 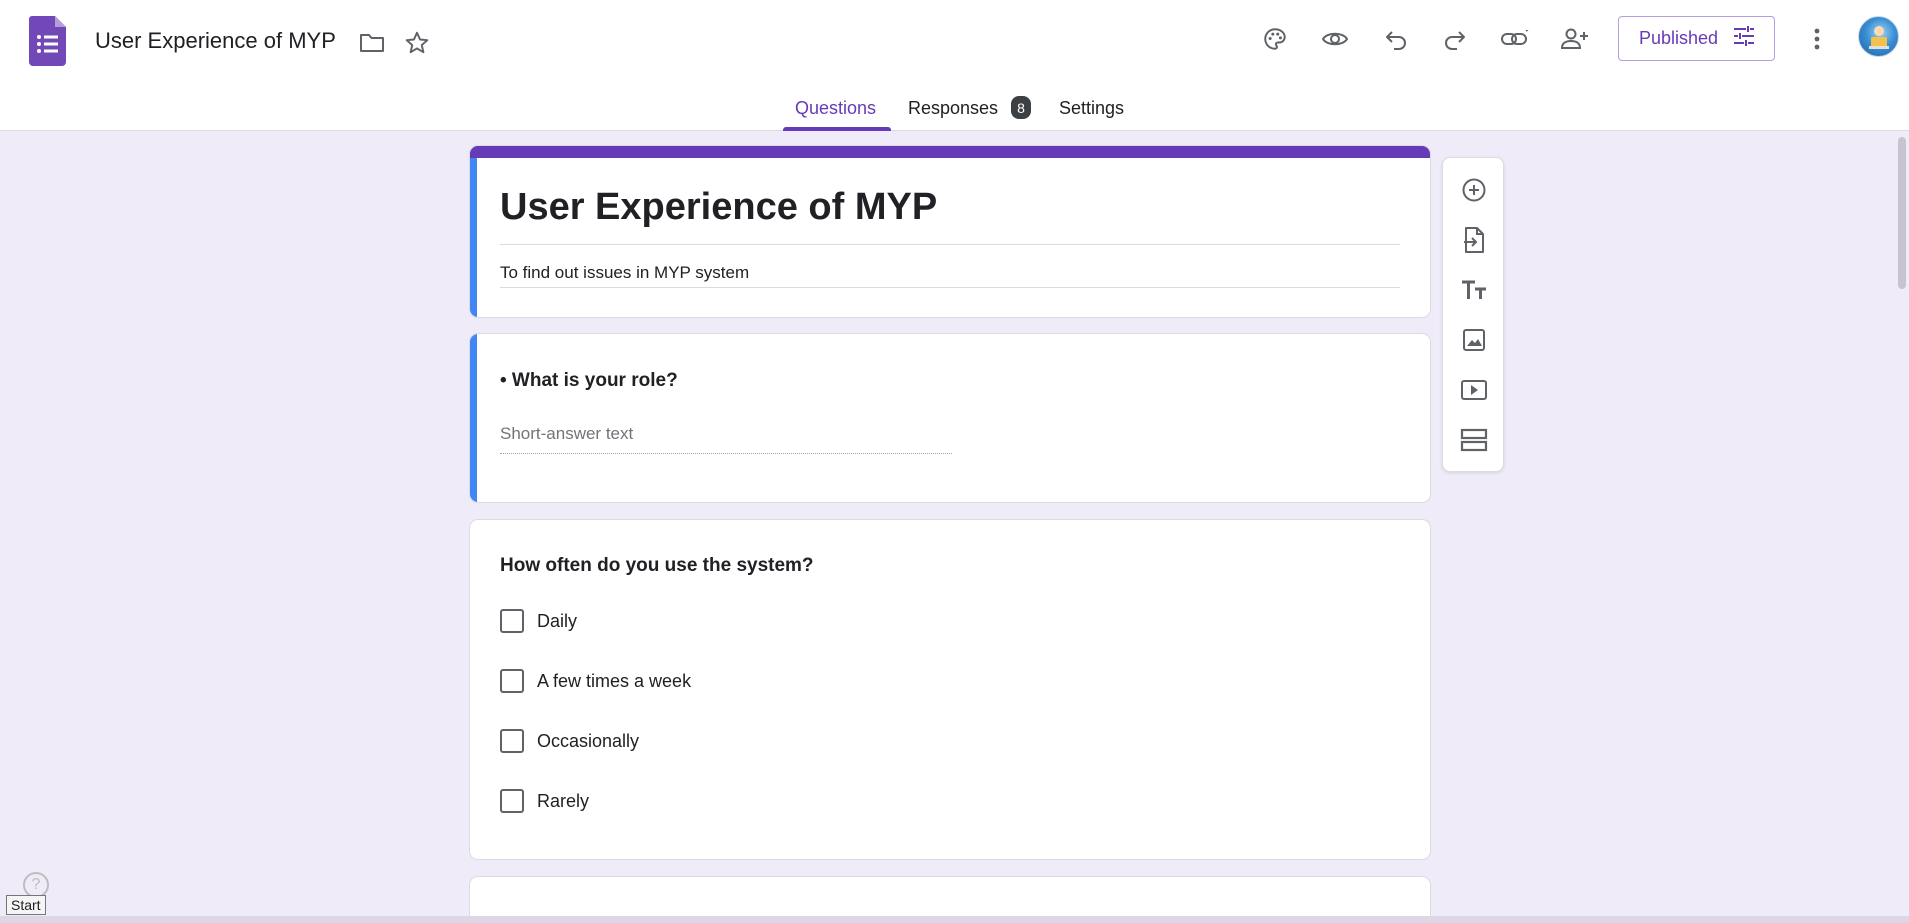 What do you see at coordinates (1817, 39) in the screenshot?
I see `more-vert-icon` at bounding box center [1817, 39].